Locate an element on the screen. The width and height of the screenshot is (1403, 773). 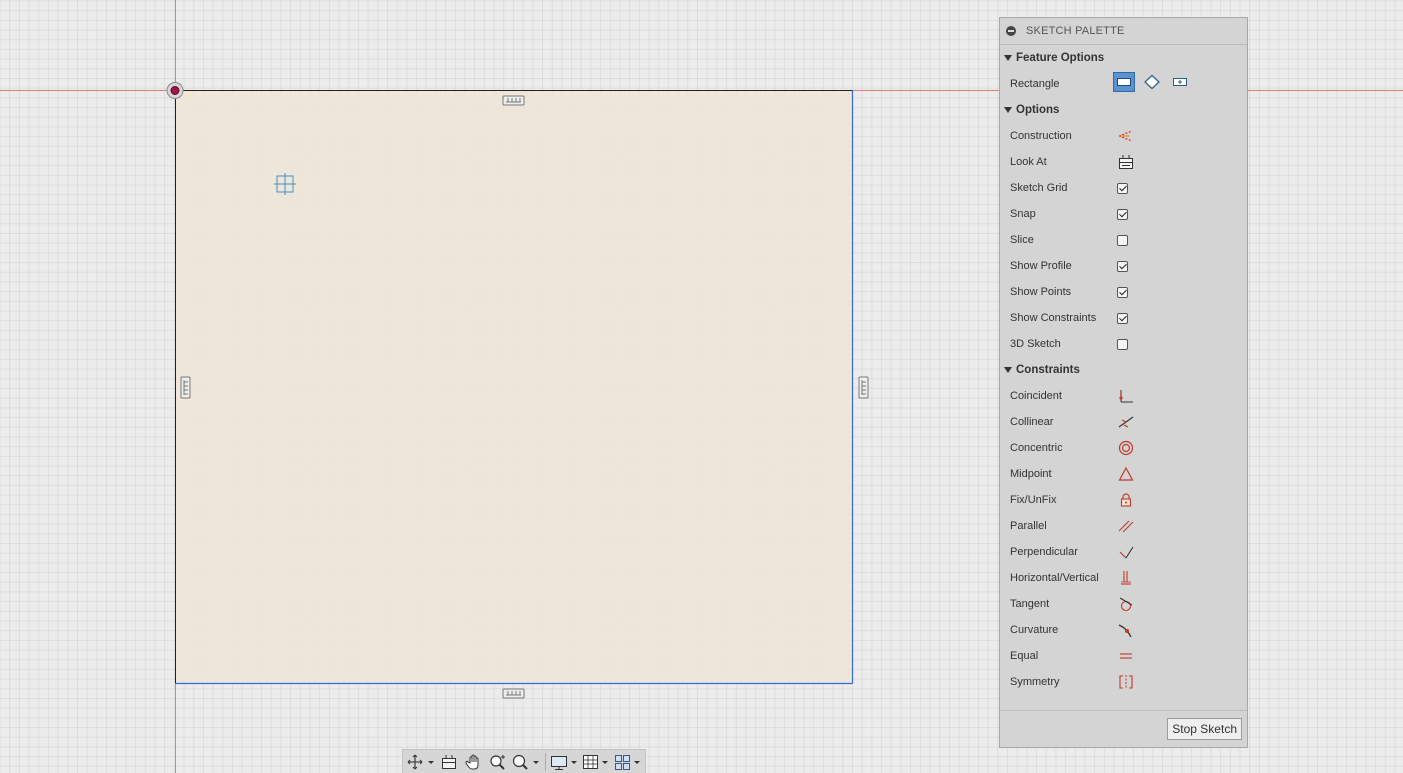
fit-icon is located at coordinates (526, 762).